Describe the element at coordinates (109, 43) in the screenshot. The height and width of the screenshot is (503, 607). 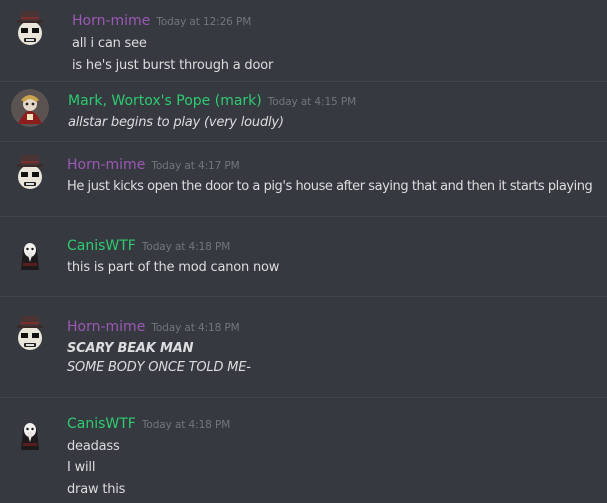
I see `message-text: all i can see` at that location.